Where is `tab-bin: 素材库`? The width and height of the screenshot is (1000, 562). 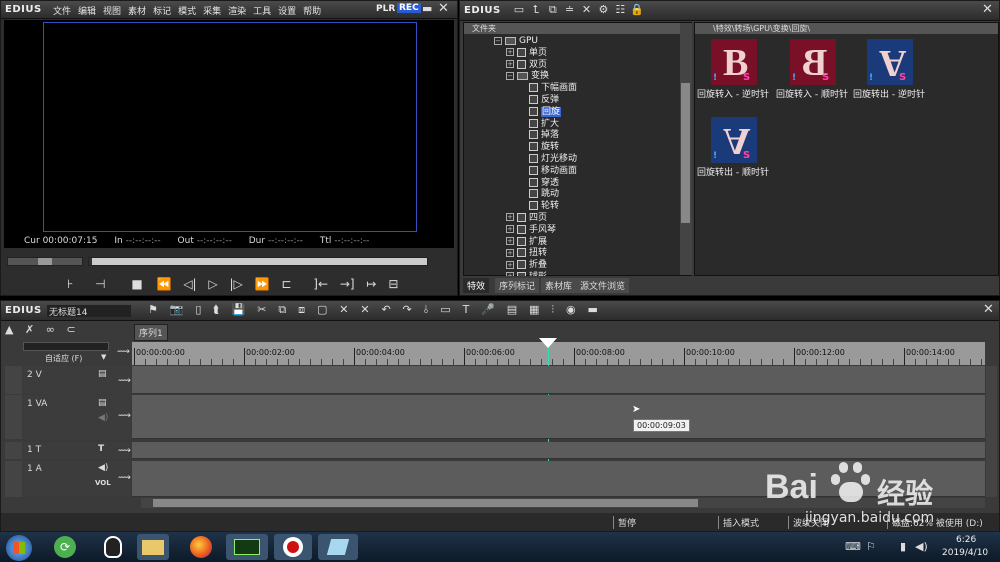
tab-bin: 素材库 is located at coordinates (559, 285).